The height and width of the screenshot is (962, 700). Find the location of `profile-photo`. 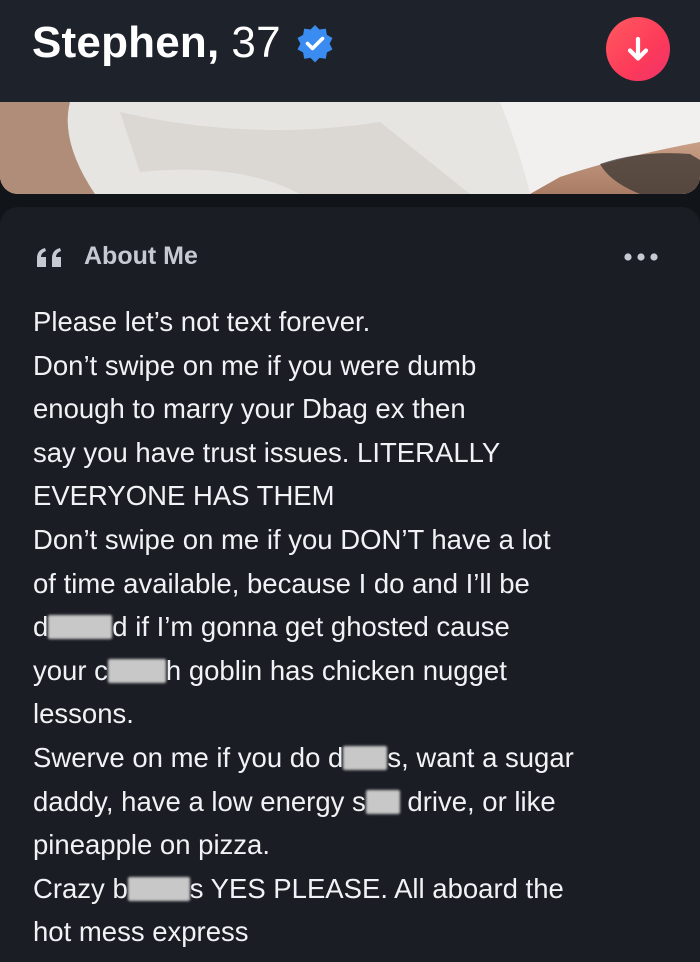

profile-photo is located at coordinates (350, 148).